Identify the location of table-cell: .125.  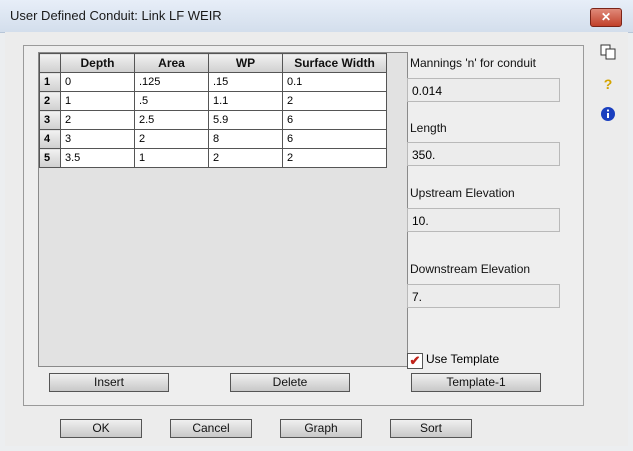
(171, 82).